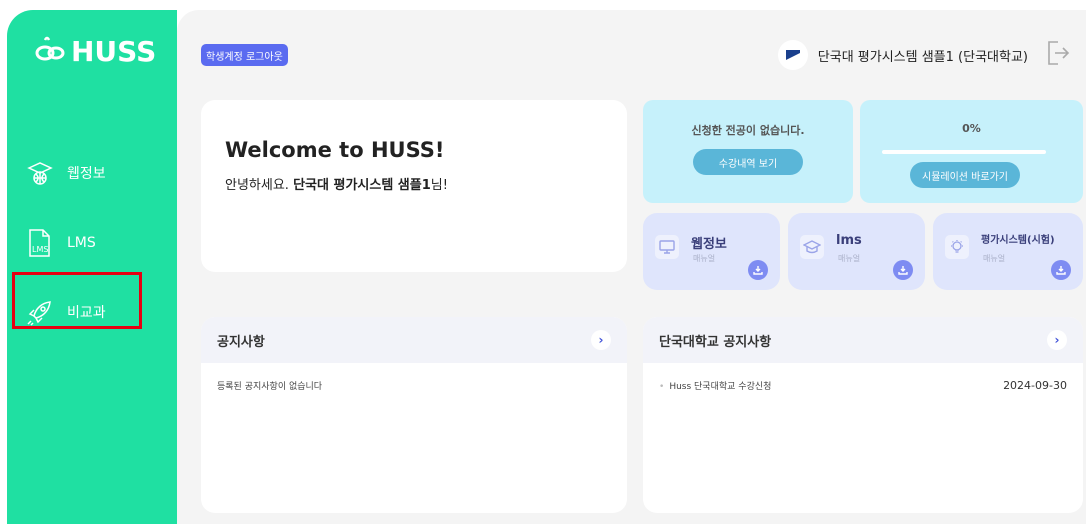 Image resolution: width=1086 pixels, height=524 pixels. I want to click on notice-empty-text: 등록된 공지사항이 없습니다, so click(270, 387).